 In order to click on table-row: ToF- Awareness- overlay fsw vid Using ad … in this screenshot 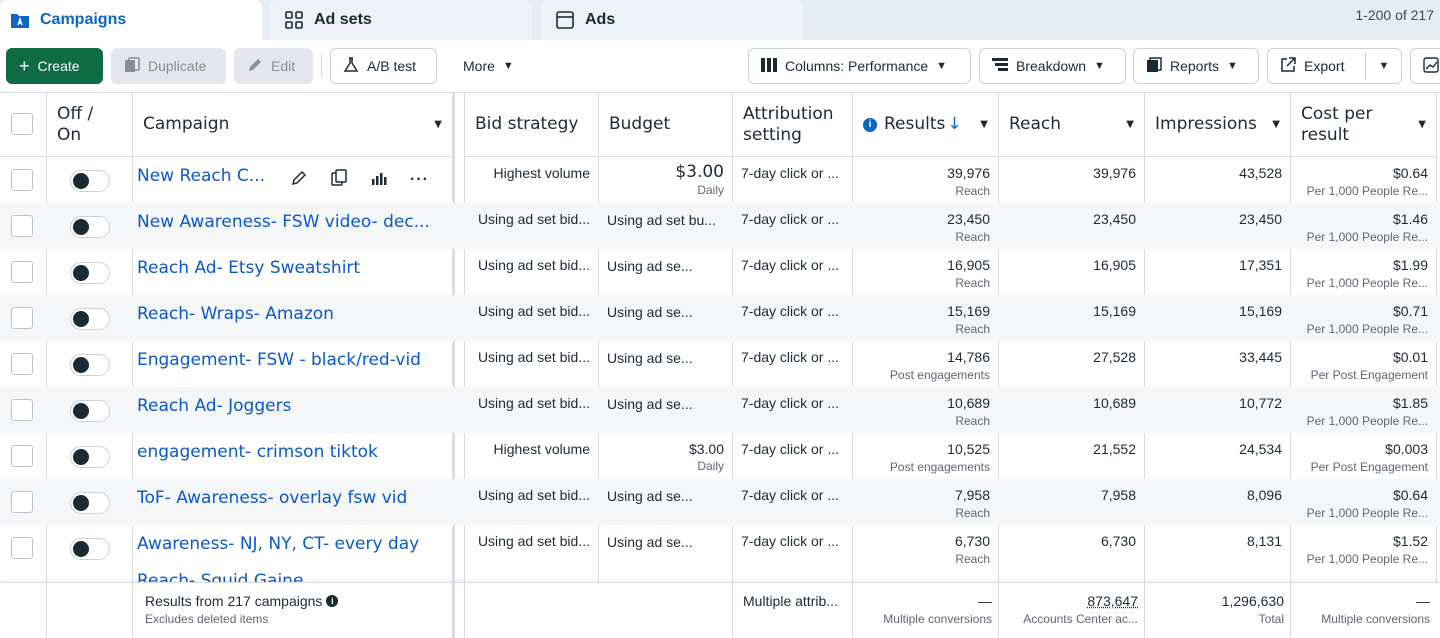, I will do `click(720, 502)`.